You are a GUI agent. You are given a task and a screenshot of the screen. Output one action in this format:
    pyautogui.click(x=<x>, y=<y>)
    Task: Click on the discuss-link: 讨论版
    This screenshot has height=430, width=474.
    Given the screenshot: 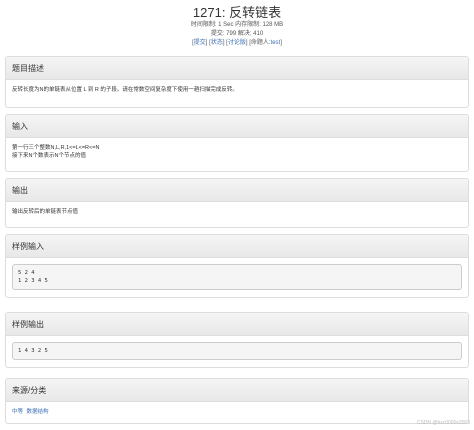 What is the action you would take?
    pyautogui.click(x=237, y=43)
    